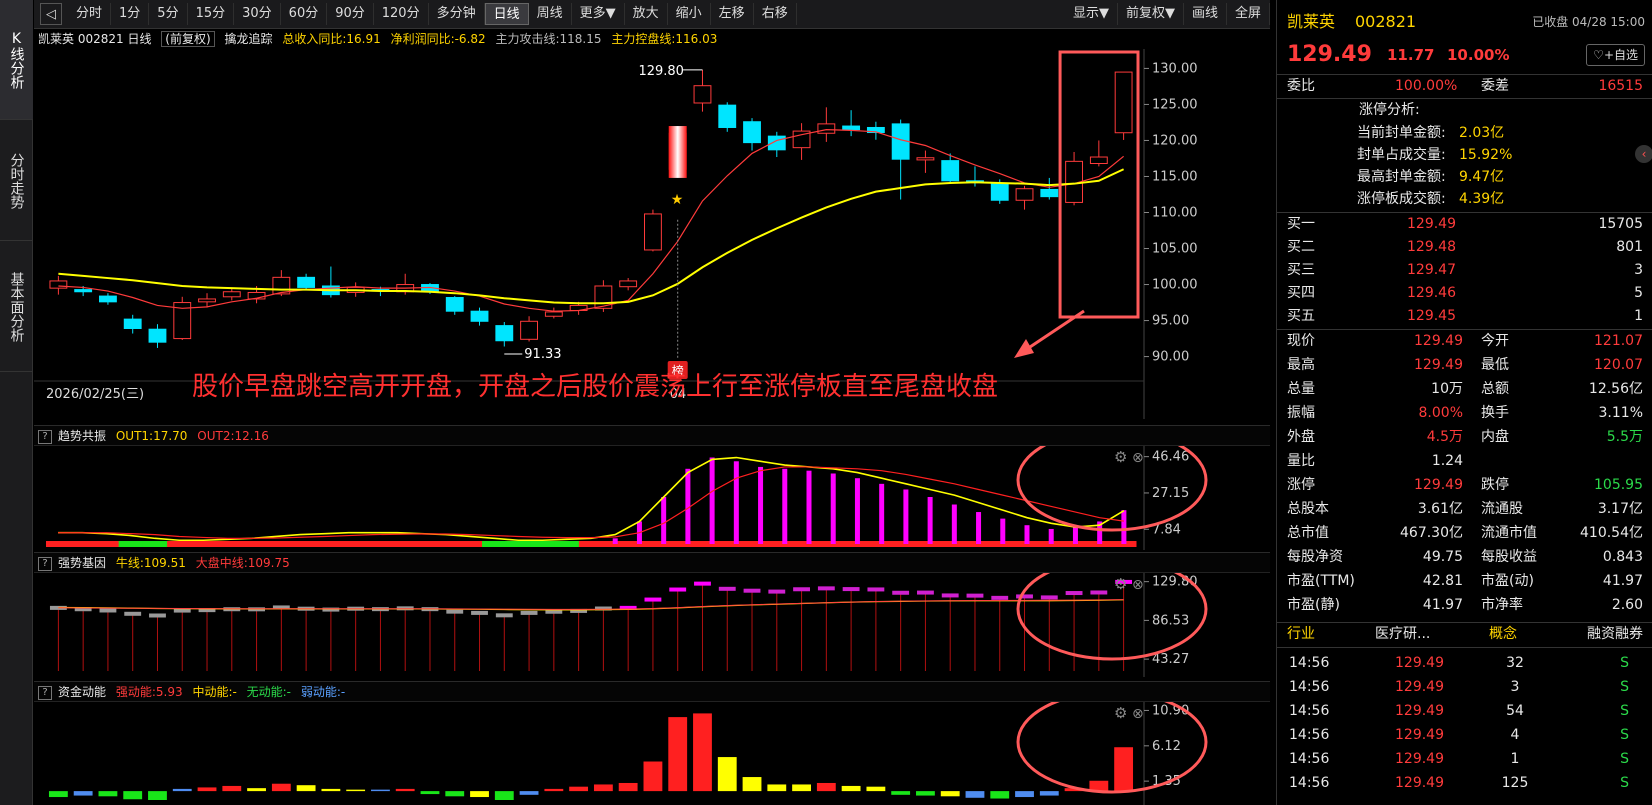 The height and width of the screenshot is (805, 1652). What do you see at coordinates (51, 14) in the screenshot?
I see `back-button: ◁` at bounding box center [51, 14].